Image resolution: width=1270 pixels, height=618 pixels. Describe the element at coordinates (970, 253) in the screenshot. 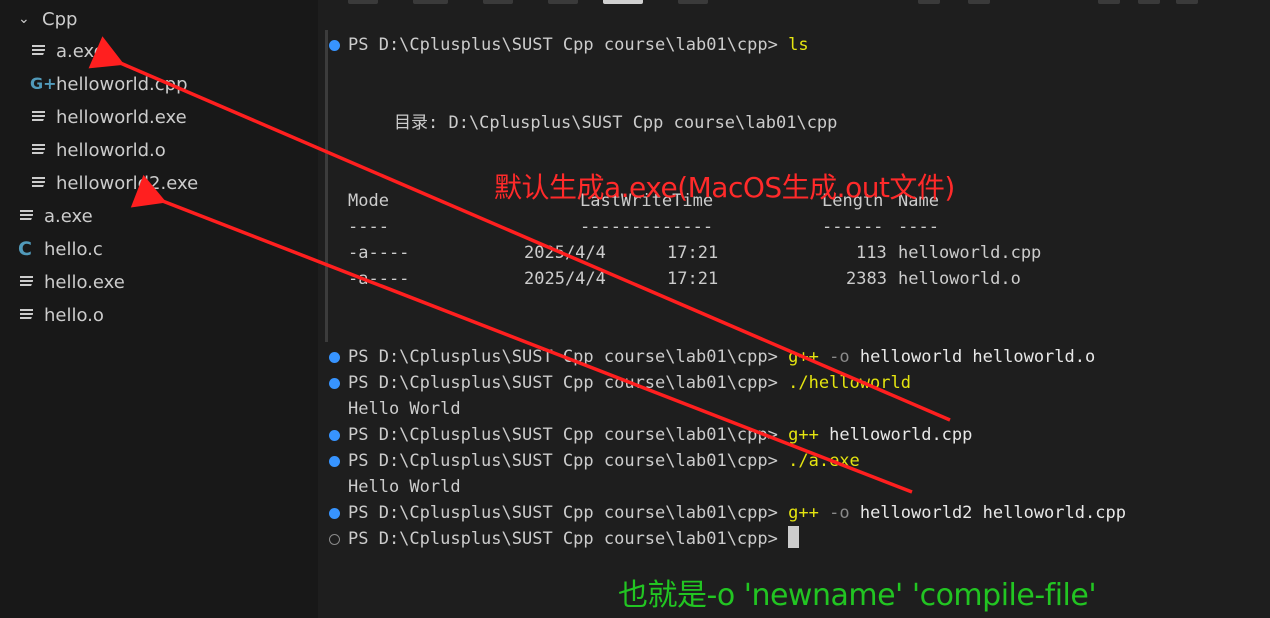

I see `table-row-name: helloworld.cpp` at that location.